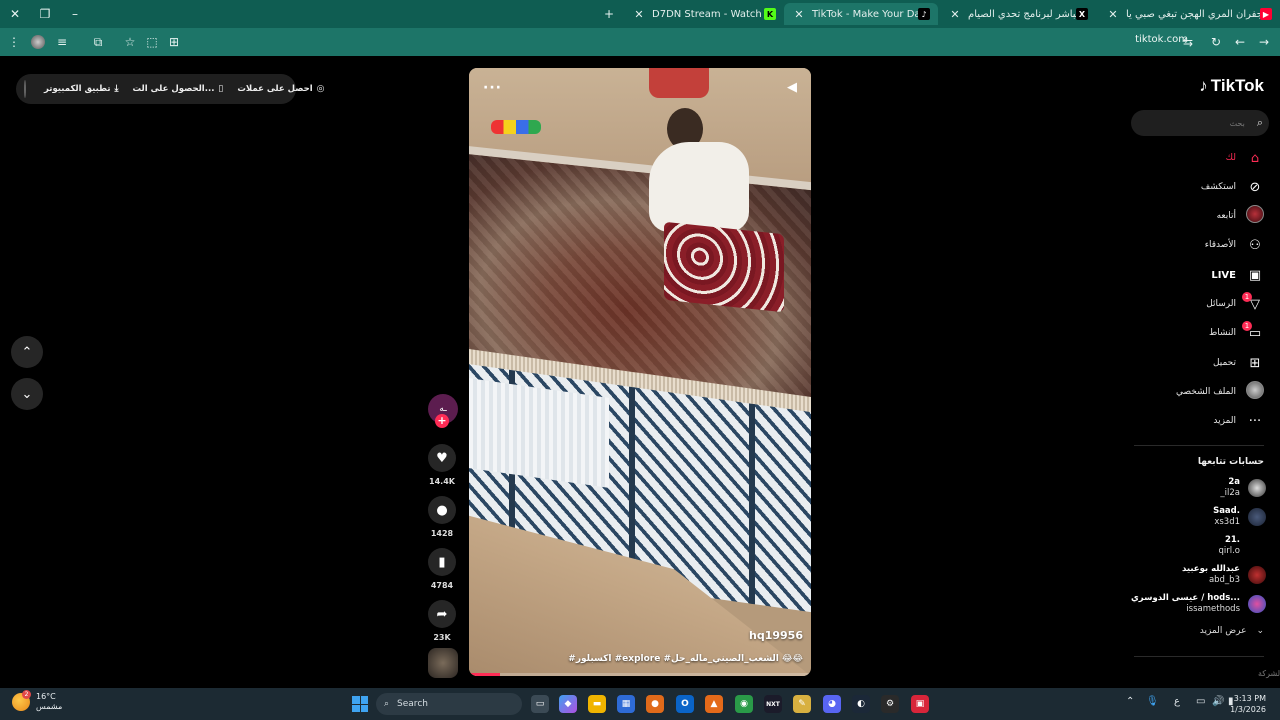 The width and height of the screenshot is (1280, 720). What do you see at coordinates (1235, 303) in the screenshot?
I see `nav-messages: الرسائل ▽ 1` at bounding box center [1235, 303].